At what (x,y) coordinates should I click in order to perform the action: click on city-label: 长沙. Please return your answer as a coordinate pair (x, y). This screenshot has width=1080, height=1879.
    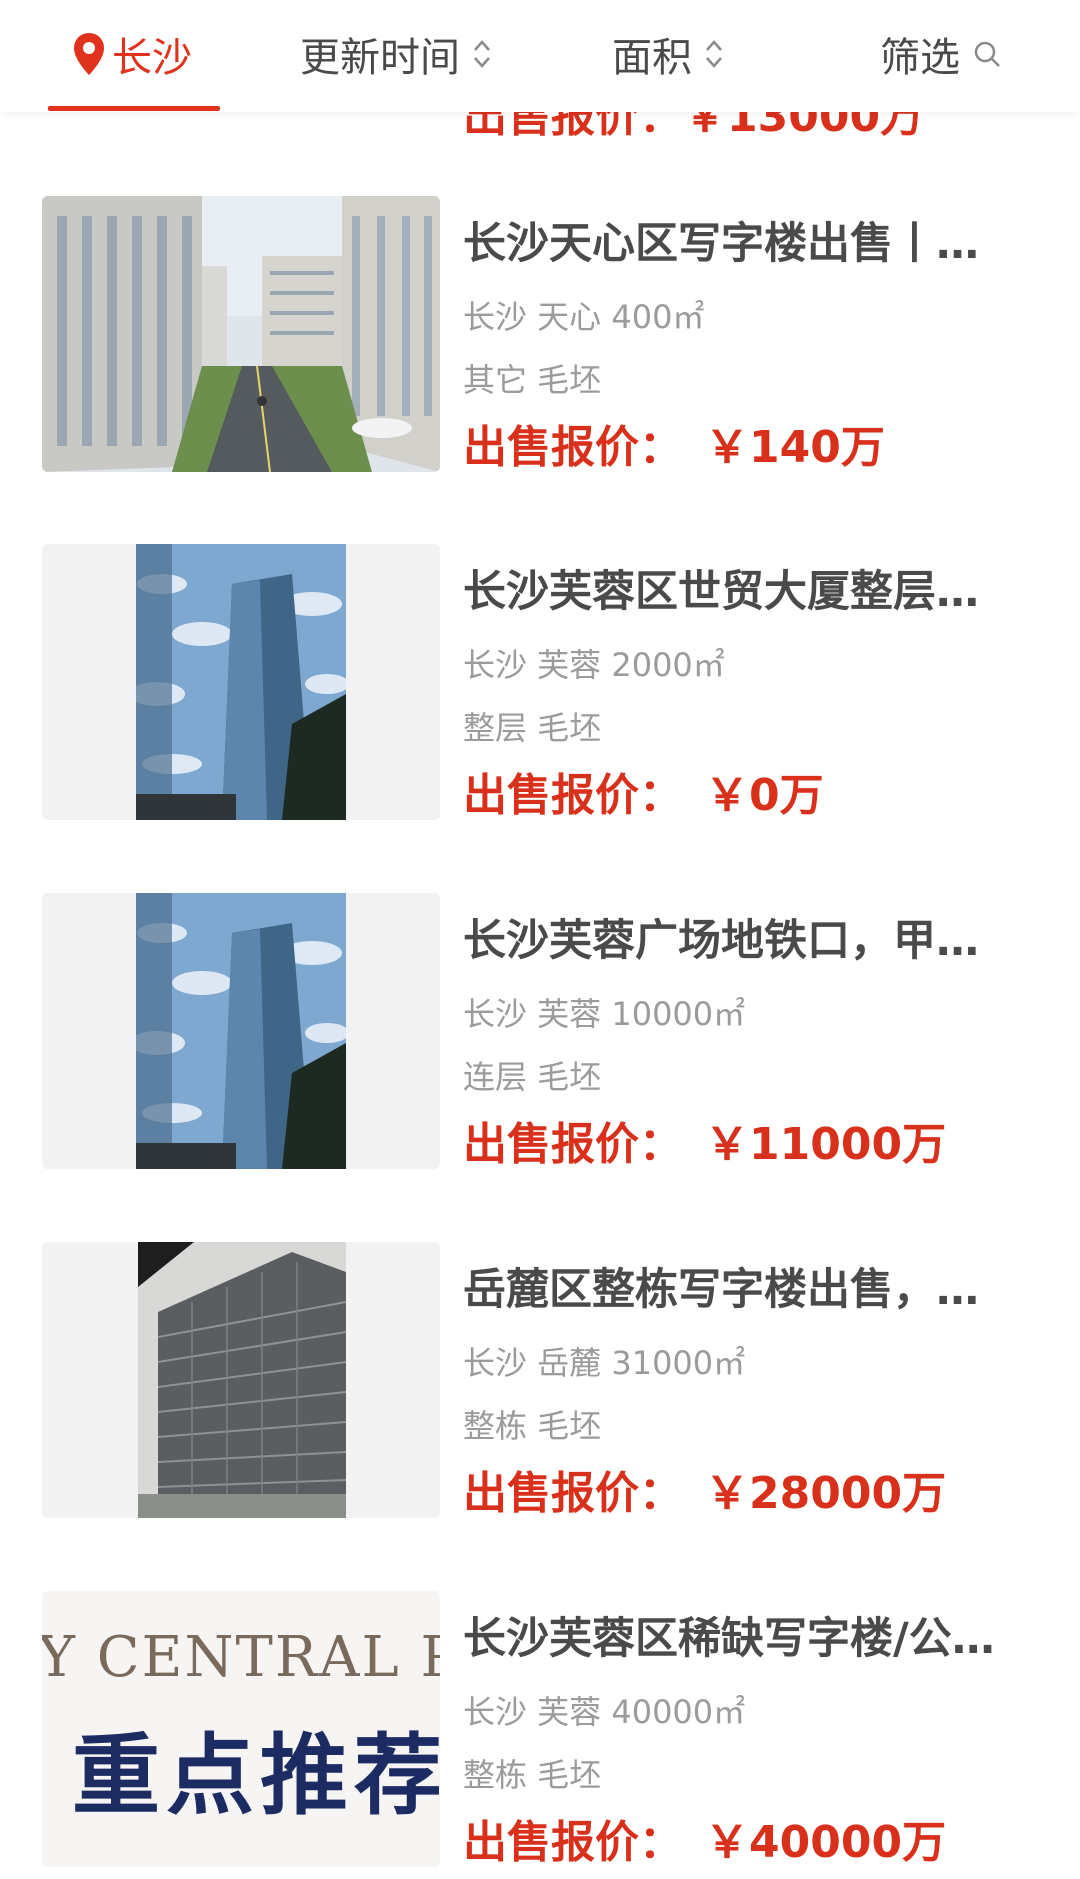
    Looking at the image, I should click on (152, 58).